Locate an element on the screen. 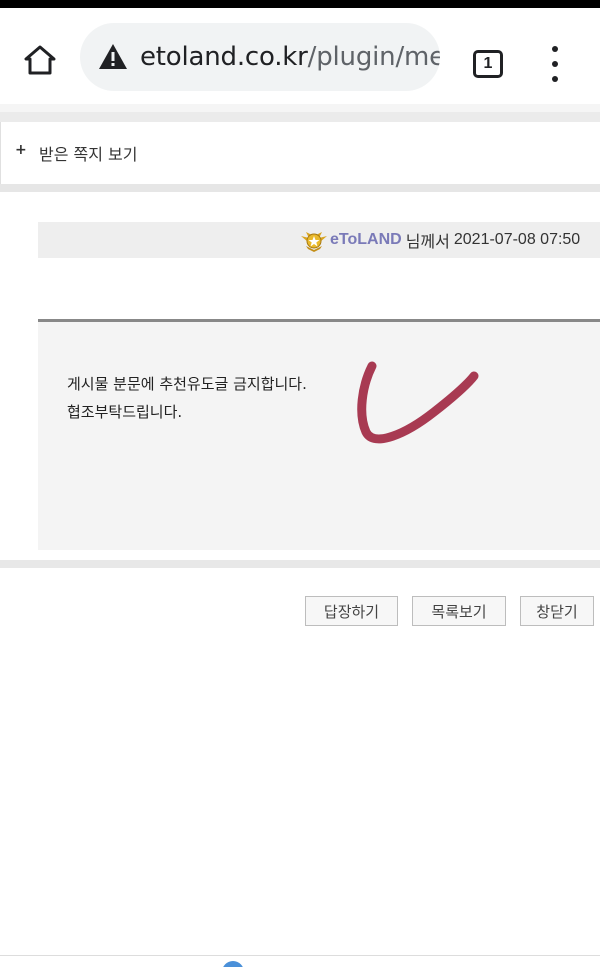 The width and height of the screenshot is (600, 967). address-bar: etoland.co.kr/plugin/me is located at coordinates (260, 57).